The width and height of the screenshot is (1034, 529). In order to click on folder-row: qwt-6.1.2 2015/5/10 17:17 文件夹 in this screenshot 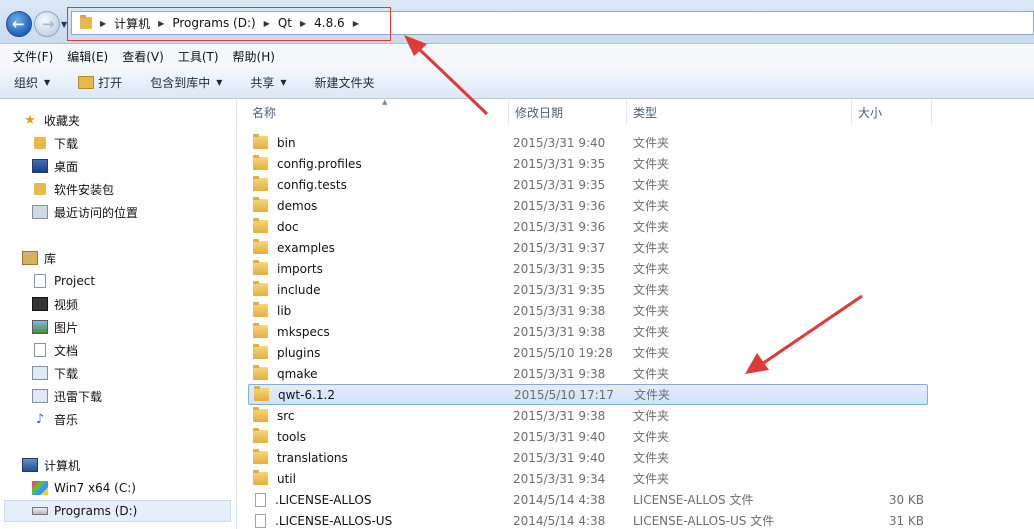, I will do `click(588, 394)`.